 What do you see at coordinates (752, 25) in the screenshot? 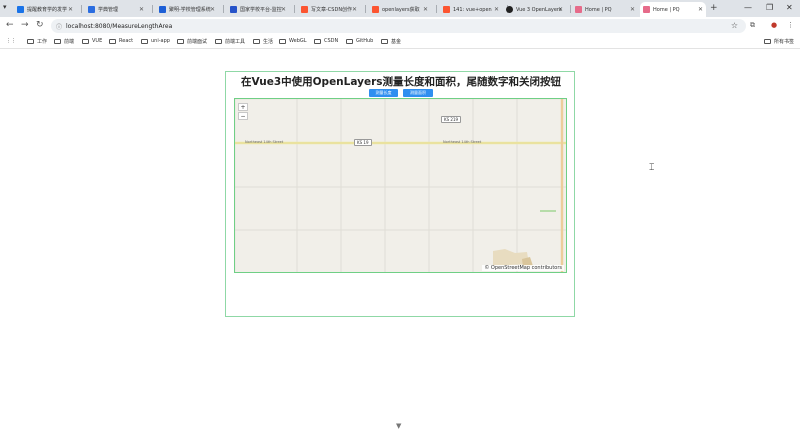
I see `extensions-icon: ⧉` at bounding box center [752, 25].